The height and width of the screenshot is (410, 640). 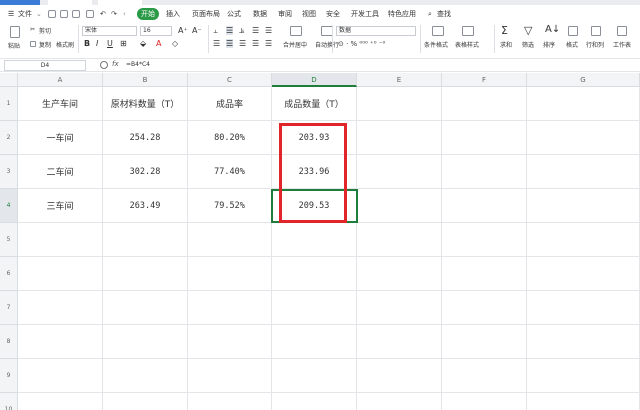 I want to click on merge-icon, so click(x=296, y=31).